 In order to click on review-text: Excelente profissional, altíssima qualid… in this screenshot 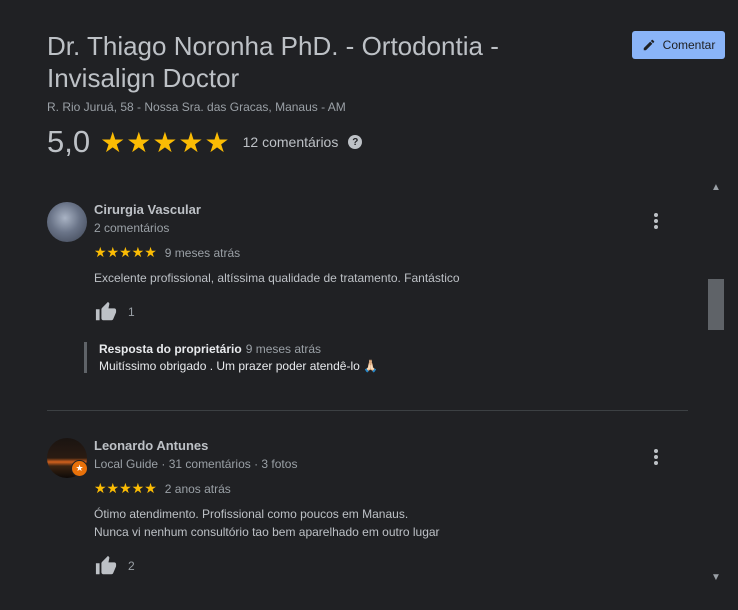, I will do `click(277, 278)`.